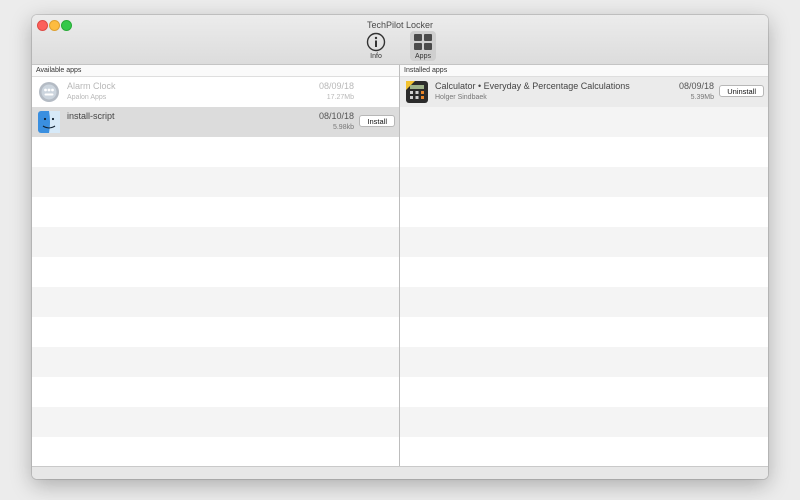 This screenshot has width=800, height=500. I want to click on app-publisher: Holger Sindbaek, so click(461, 97).